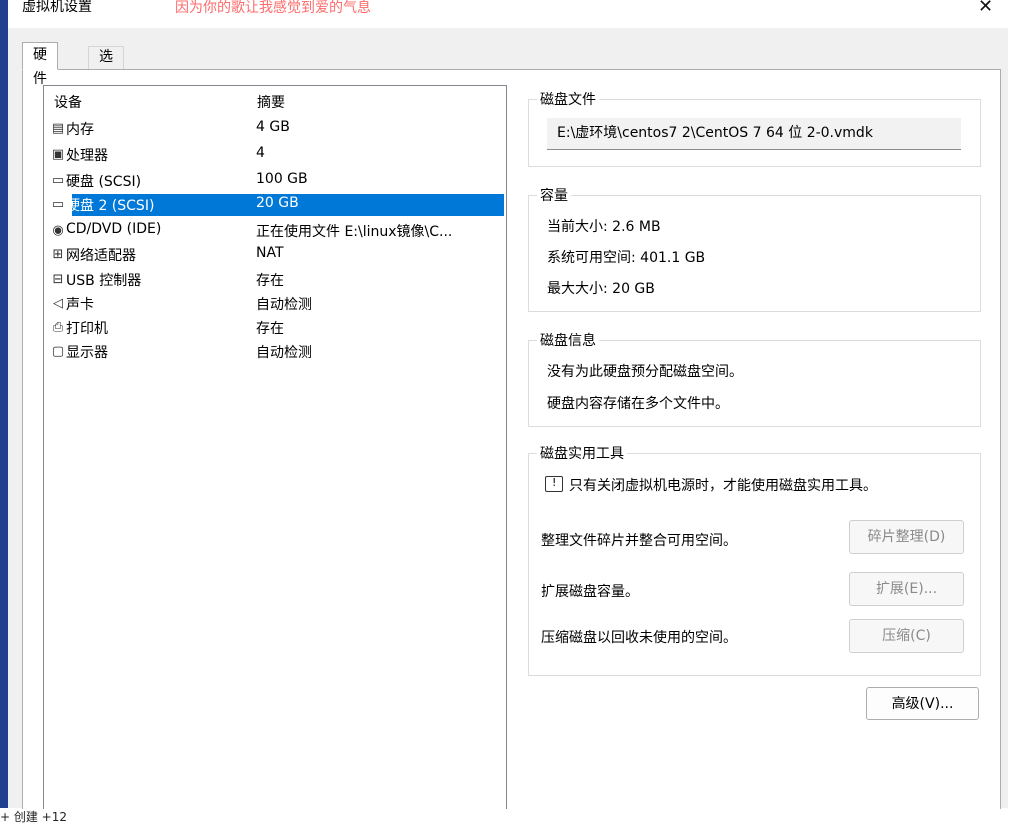 Image resolution: width=1022 pixels, height=835 pixels. I want to click on bottom-cropped-text: + 创建 +12, so click(34, 817).